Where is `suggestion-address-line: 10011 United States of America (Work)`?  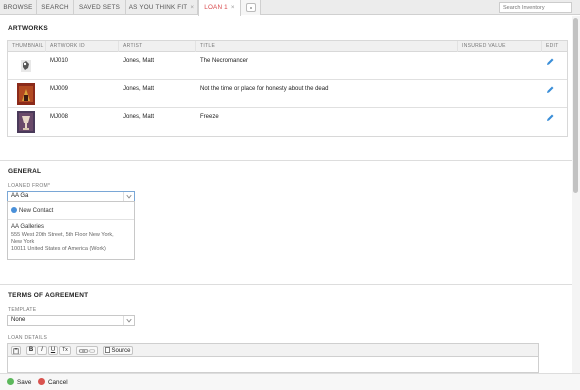
suggestion-address-line: 10011 United States of America (Work) is located at coordinates (58, 249).